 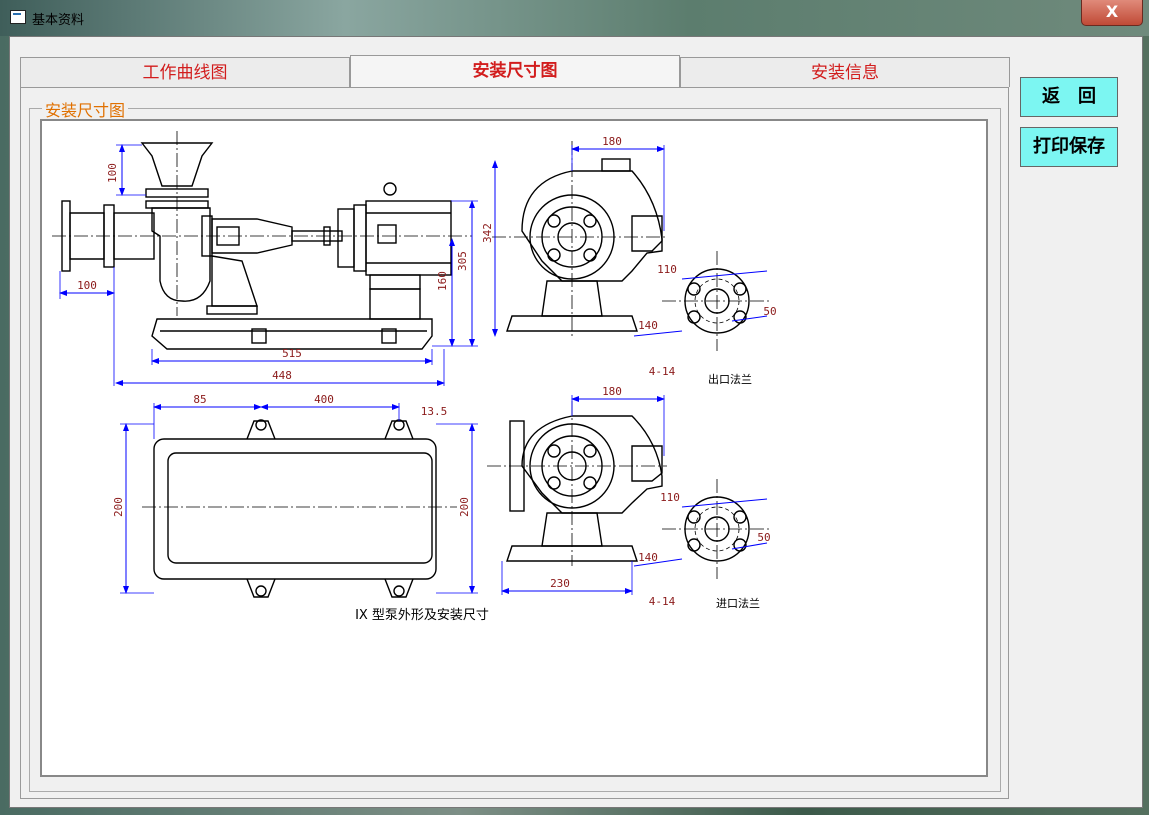 I want to click on back-button: 返 回, so click(x=1069, y=97).